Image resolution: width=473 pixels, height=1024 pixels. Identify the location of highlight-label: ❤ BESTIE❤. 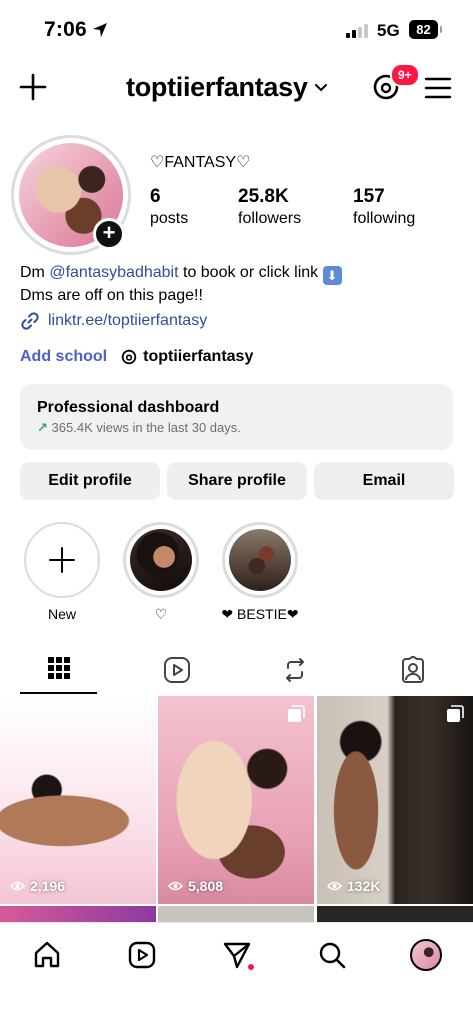
(260, 614).